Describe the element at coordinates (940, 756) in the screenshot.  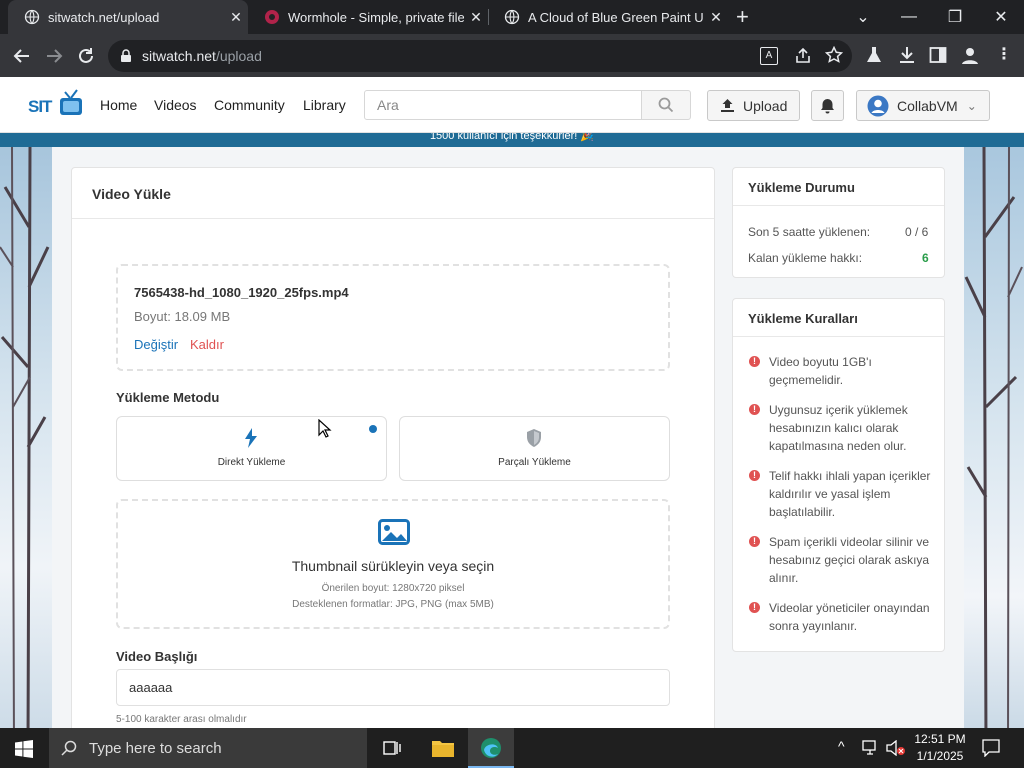
I see `clock-date: 1/1/2025` at that location.